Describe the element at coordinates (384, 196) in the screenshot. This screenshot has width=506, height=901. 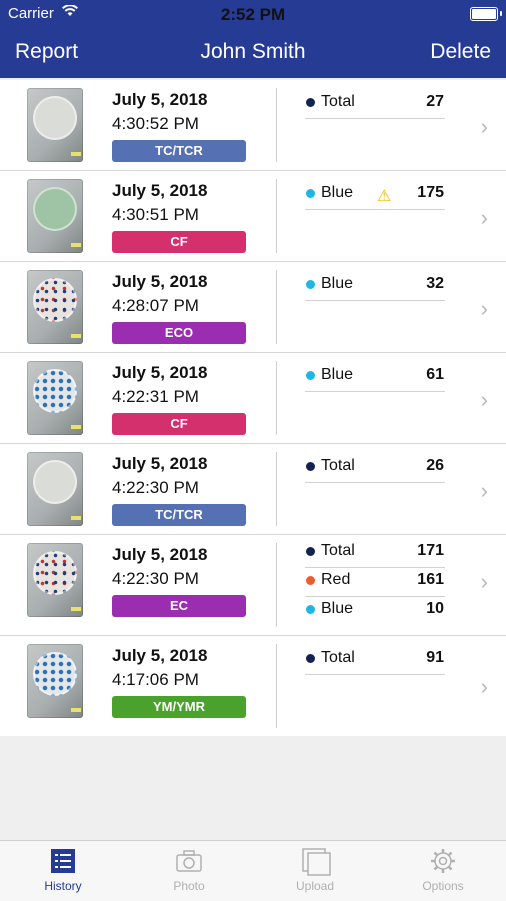
I see `warning-icon: ⚠` at that location.